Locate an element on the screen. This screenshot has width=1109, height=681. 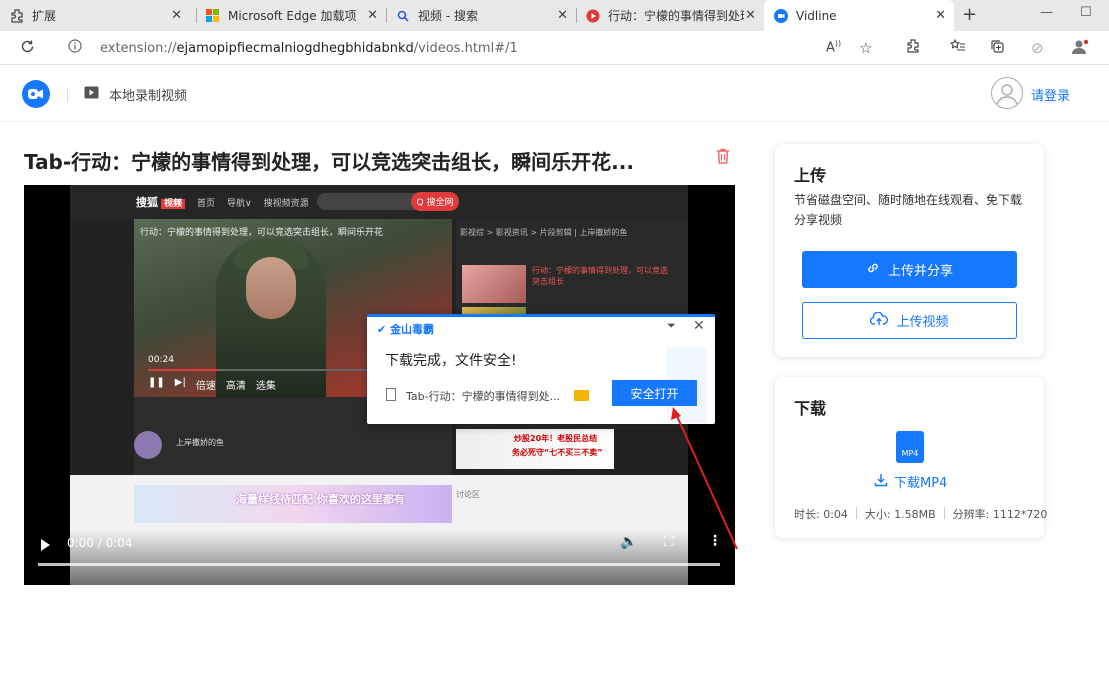
recorded-nav-item: 首页 is located at coordinates (206, 203).